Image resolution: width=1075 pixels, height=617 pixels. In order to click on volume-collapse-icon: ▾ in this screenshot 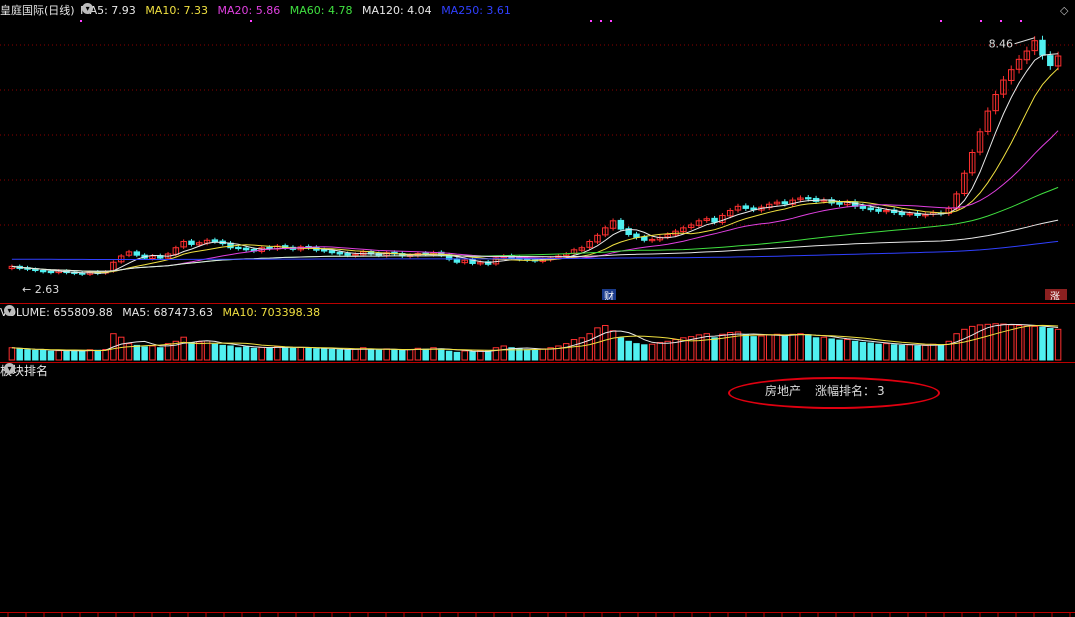, I will do `click(9, 310)`.